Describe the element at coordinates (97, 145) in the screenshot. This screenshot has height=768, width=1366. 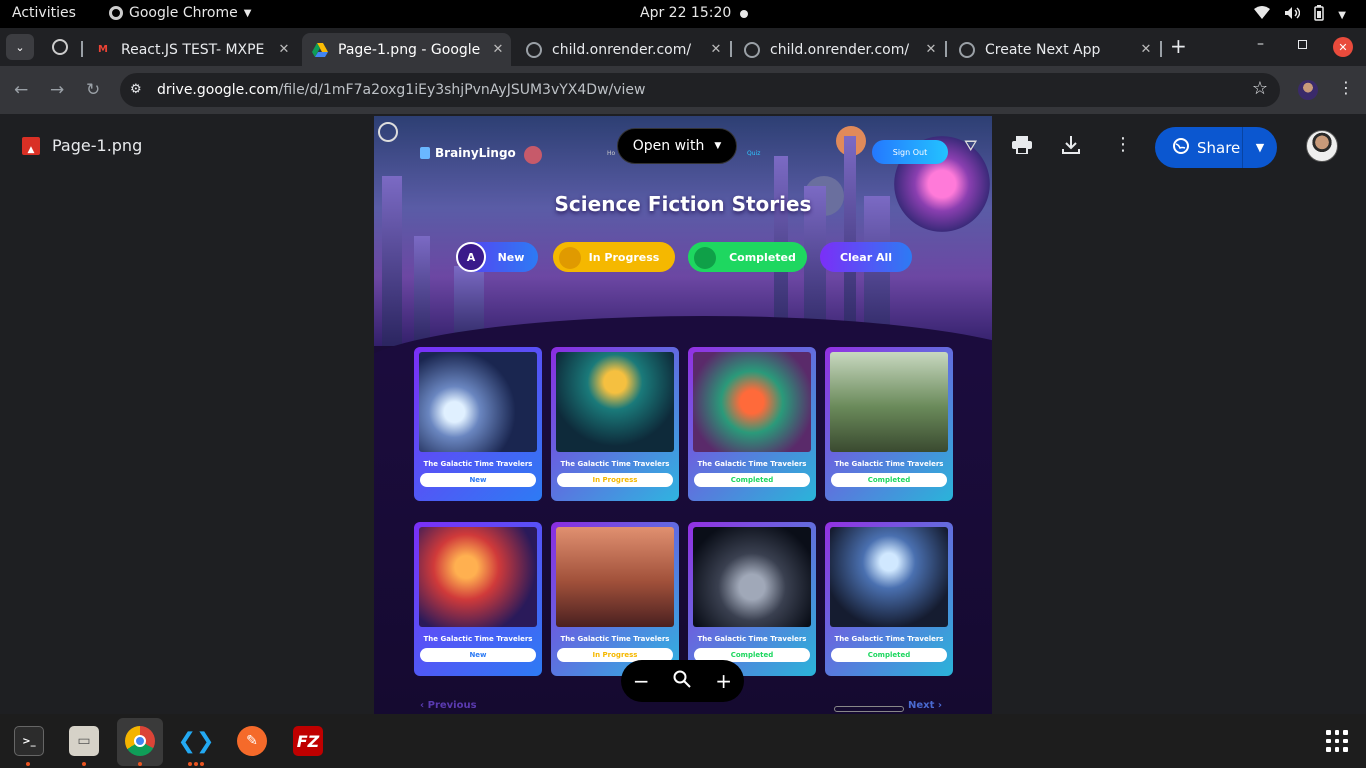
I see `file-name: Page-1.png` at that location.